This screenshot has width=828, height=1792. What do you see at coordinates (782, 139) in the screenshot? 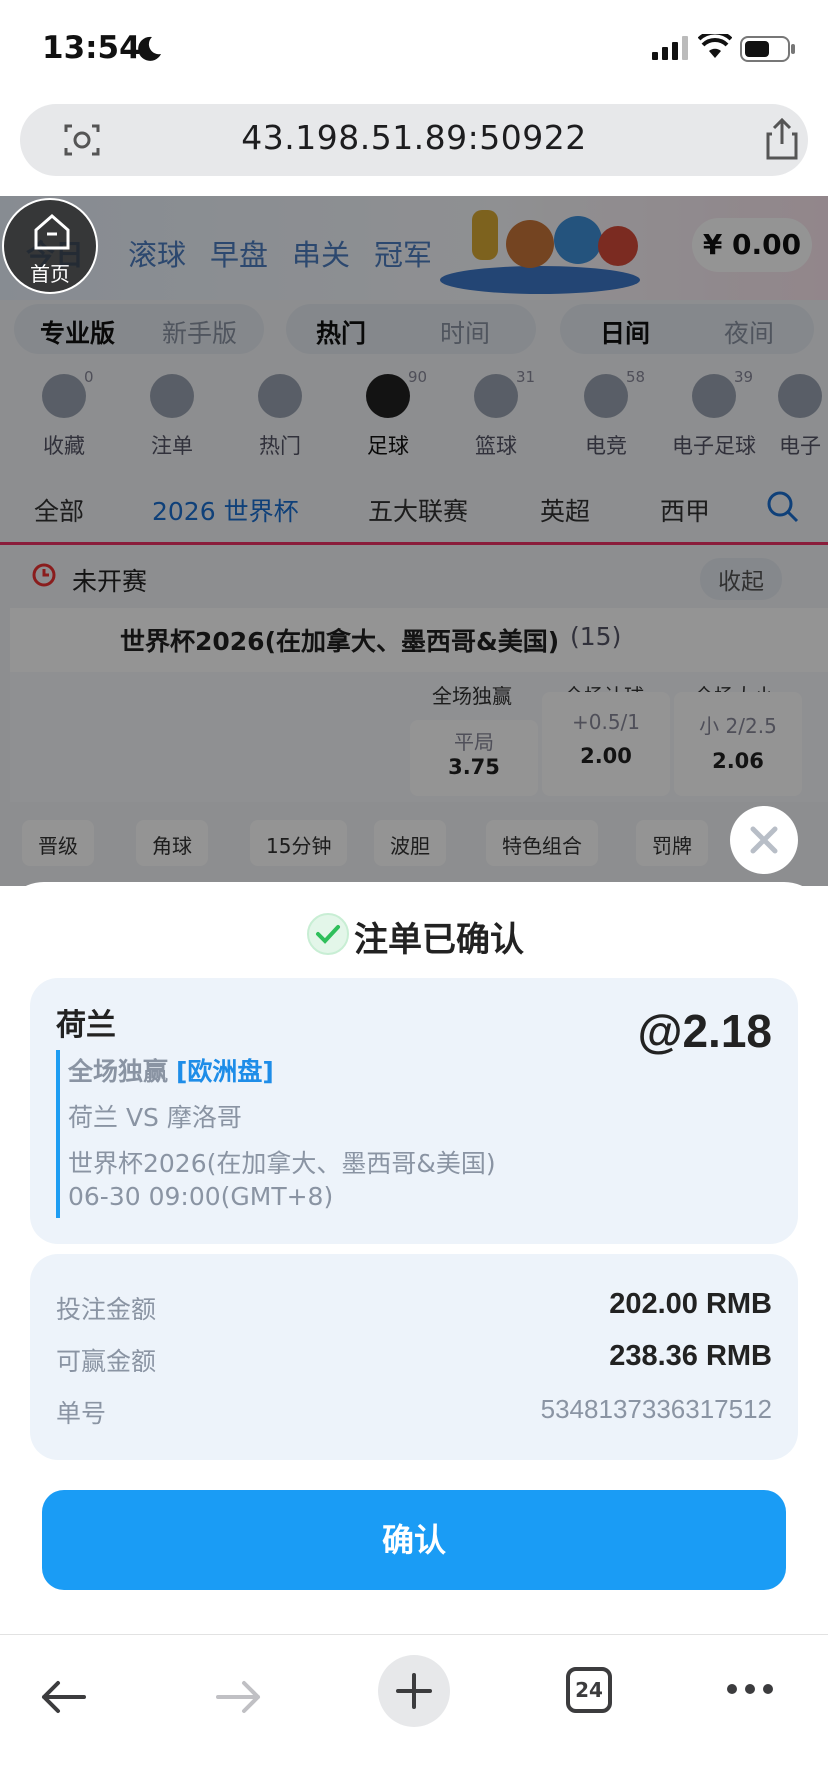
I see `share-icon` at bounding box center [782, 139].